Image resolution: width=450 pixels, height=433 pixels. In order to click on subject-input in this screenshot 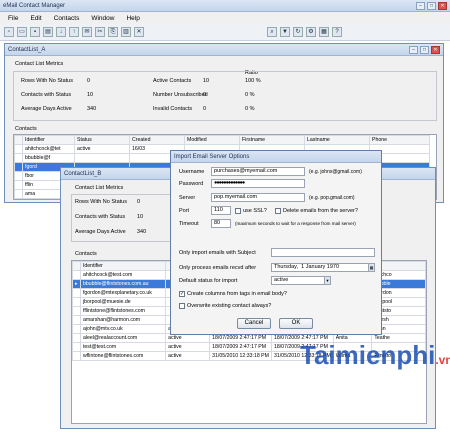, I will do `click(323, 252)`.